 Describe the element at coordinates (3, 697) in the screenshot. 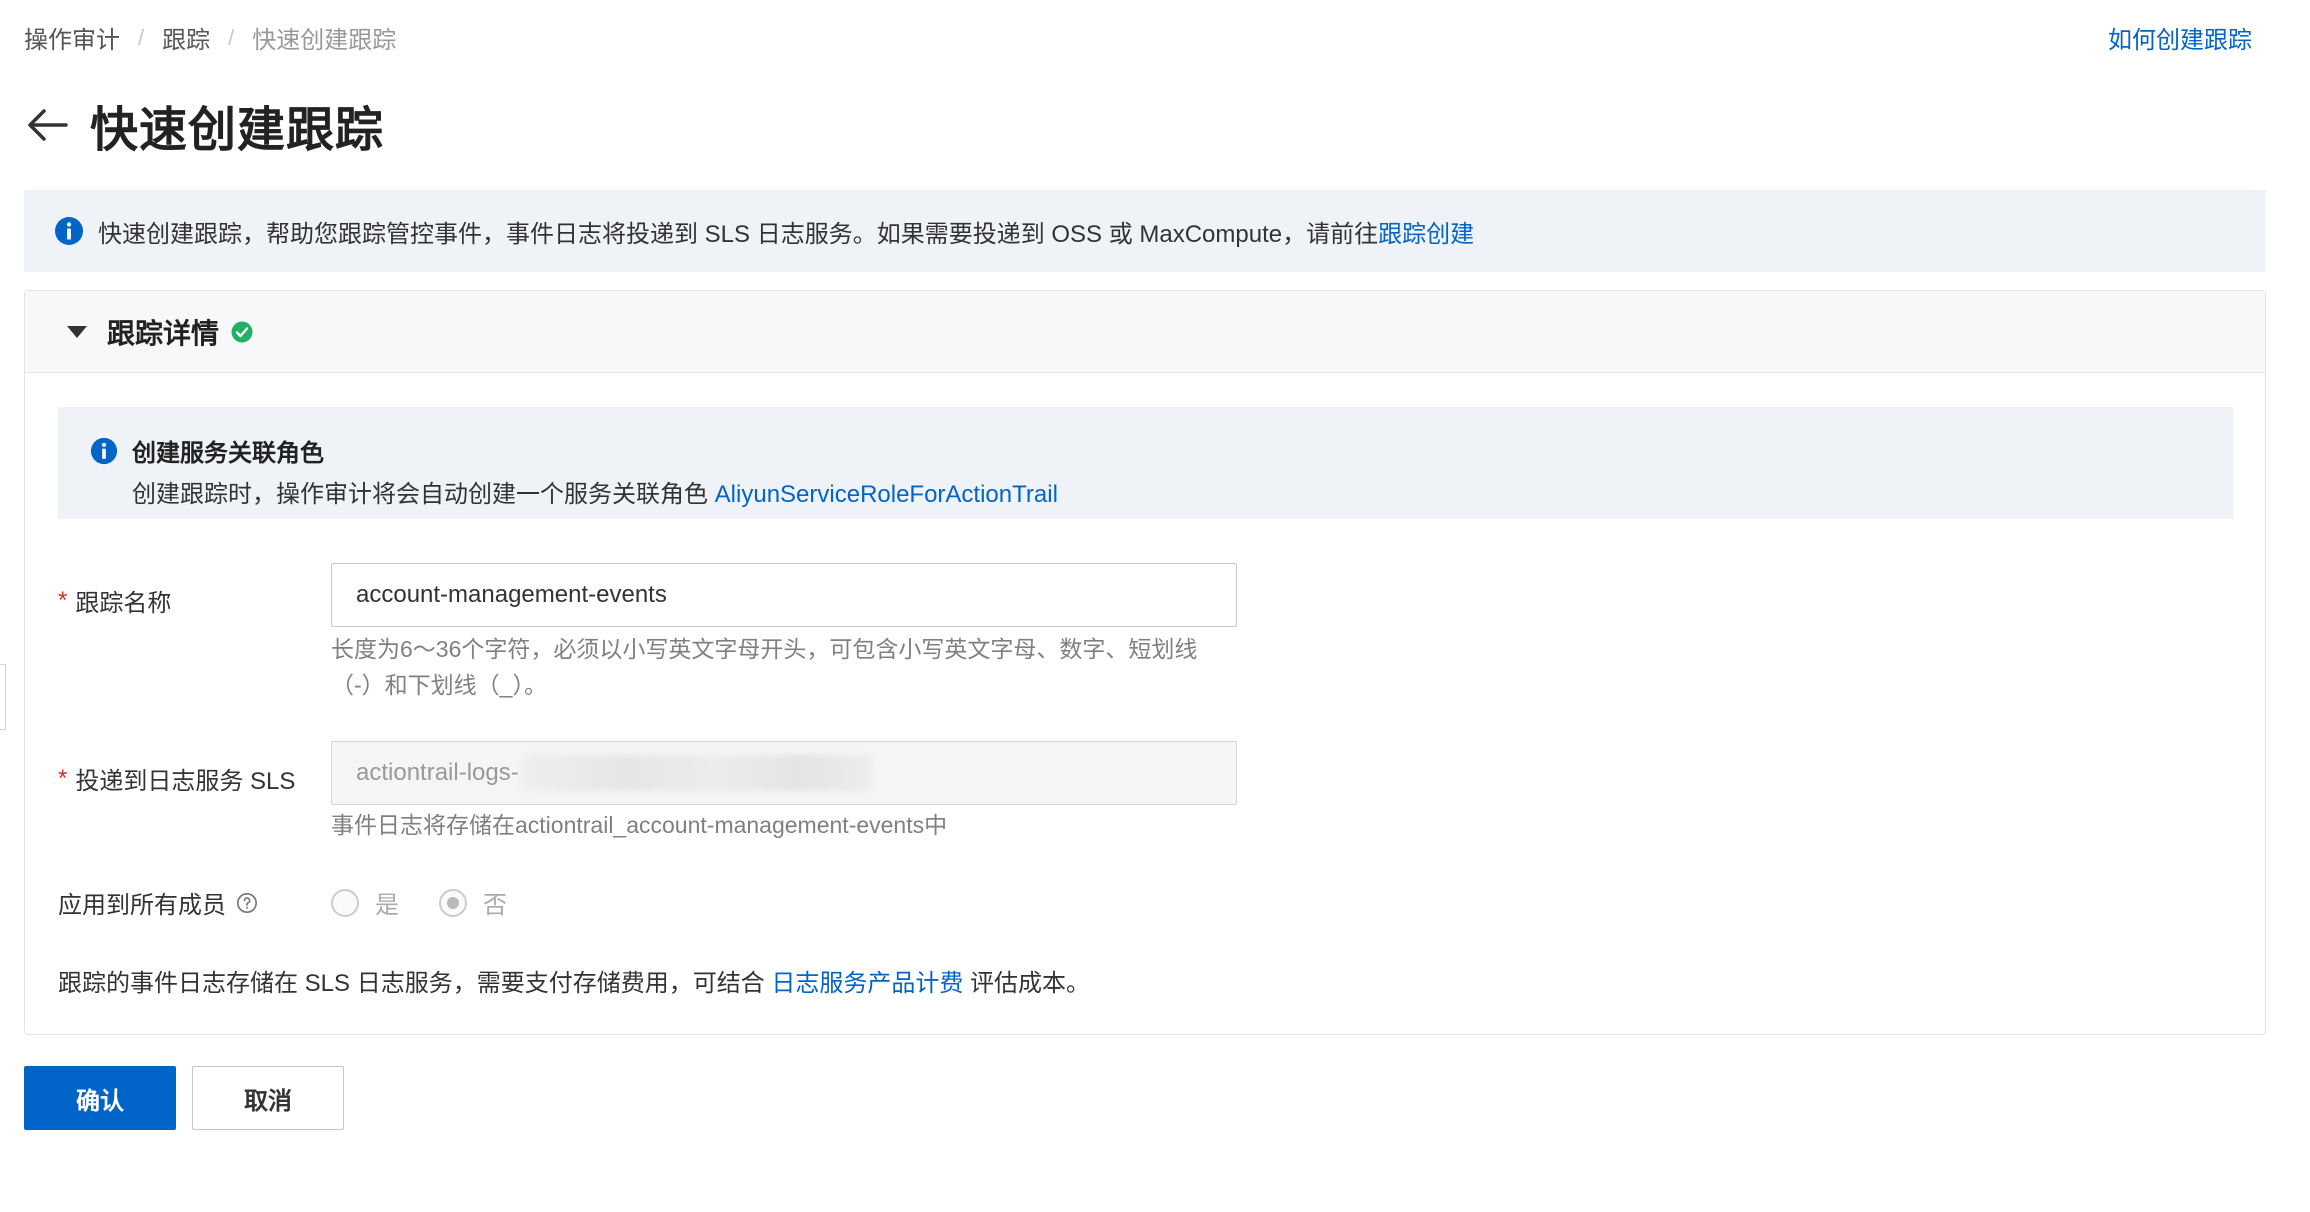

I see `side-drawer-handle` at that location.